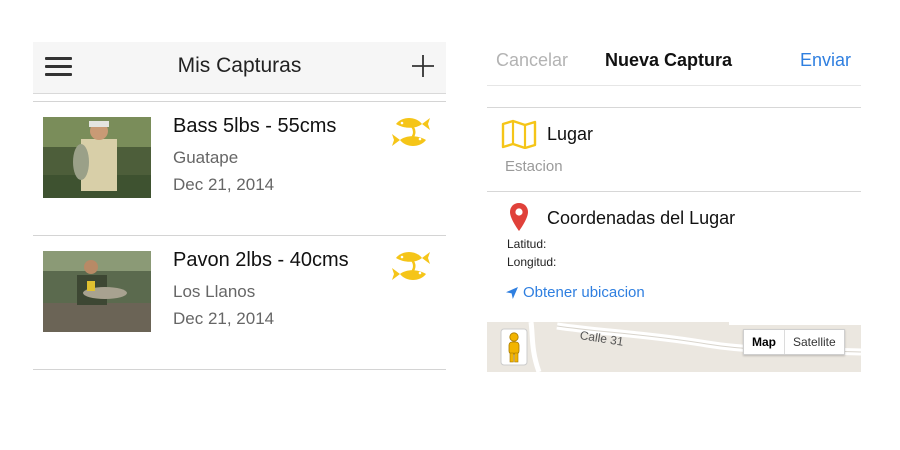 This screenshot has width=900, height=450. I want to click on header-divider, so click(674, 85).